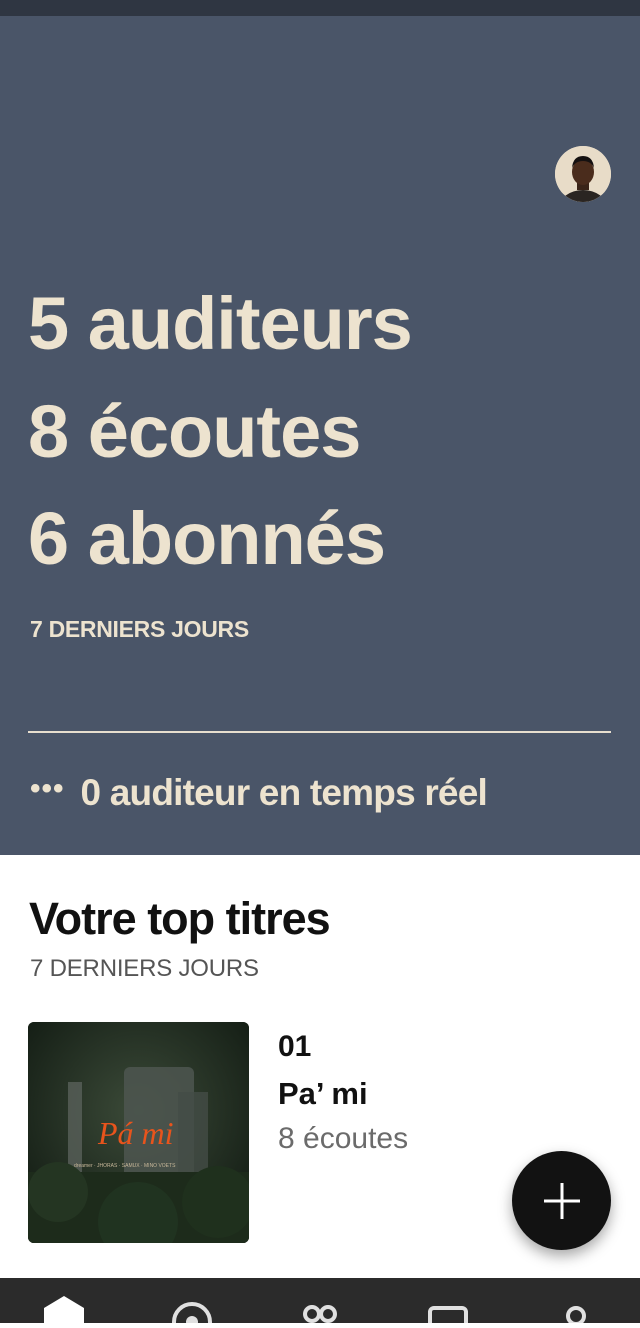  What do you see at coordinates (576, 1302) in the screenshot?
I see `nav-profile` at bounding box center [576, 1302].